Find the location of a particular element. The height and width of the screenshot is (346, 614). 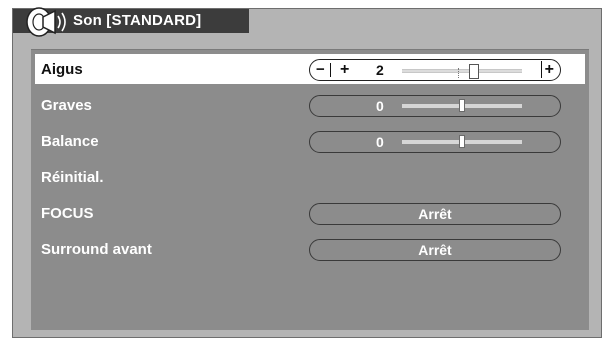

menu-item-focus: FOCUS is located at coordinates (67, 213).